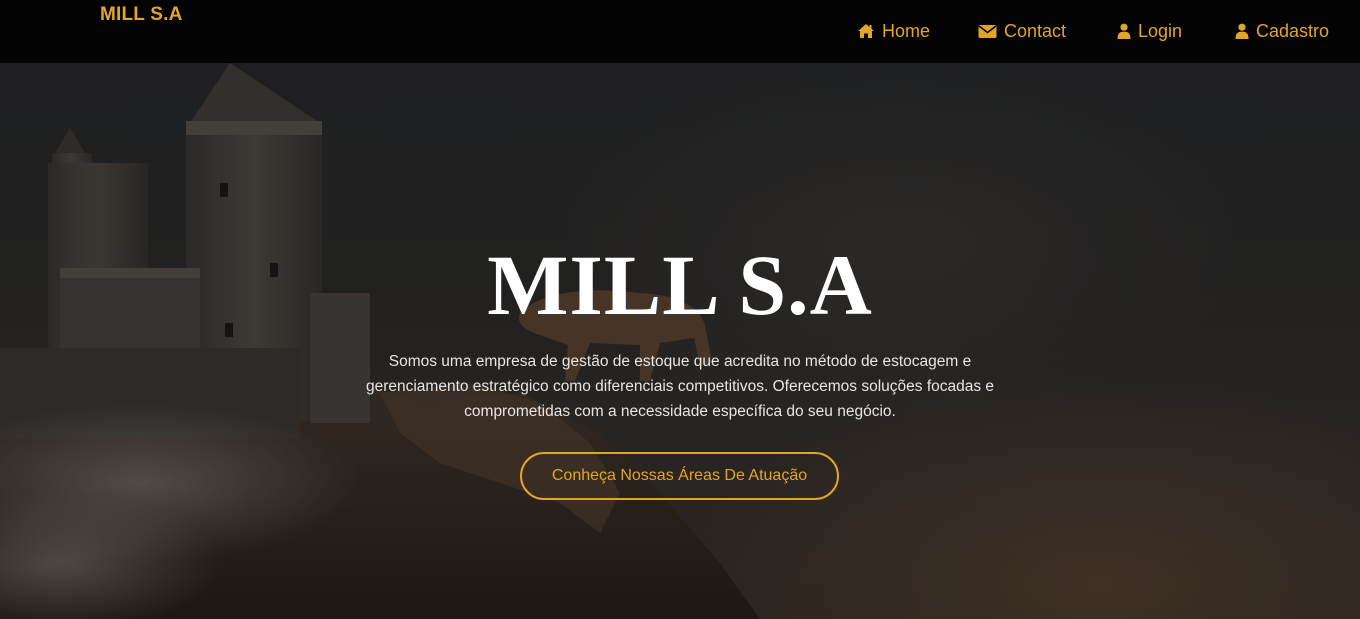 The image size is (1360, 619). I want to click on nav-contact-link: Contact, so click(1022, 31).